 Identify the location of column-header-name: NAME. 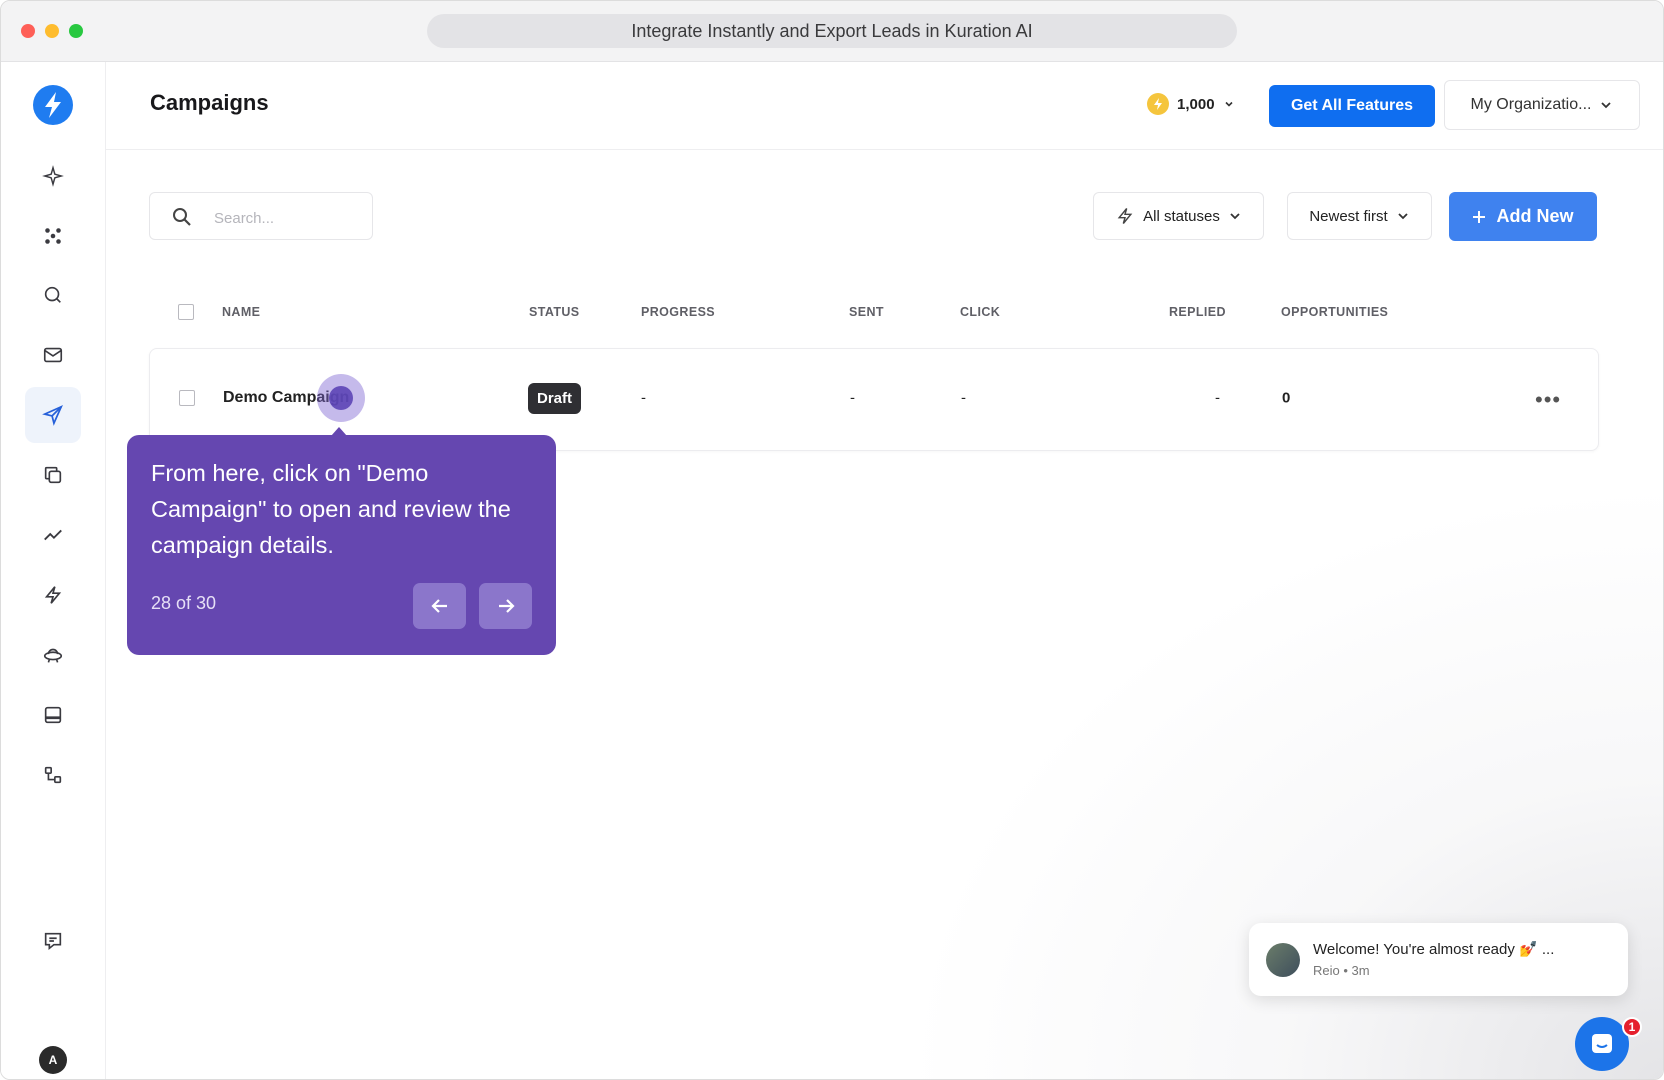
(241, 312).